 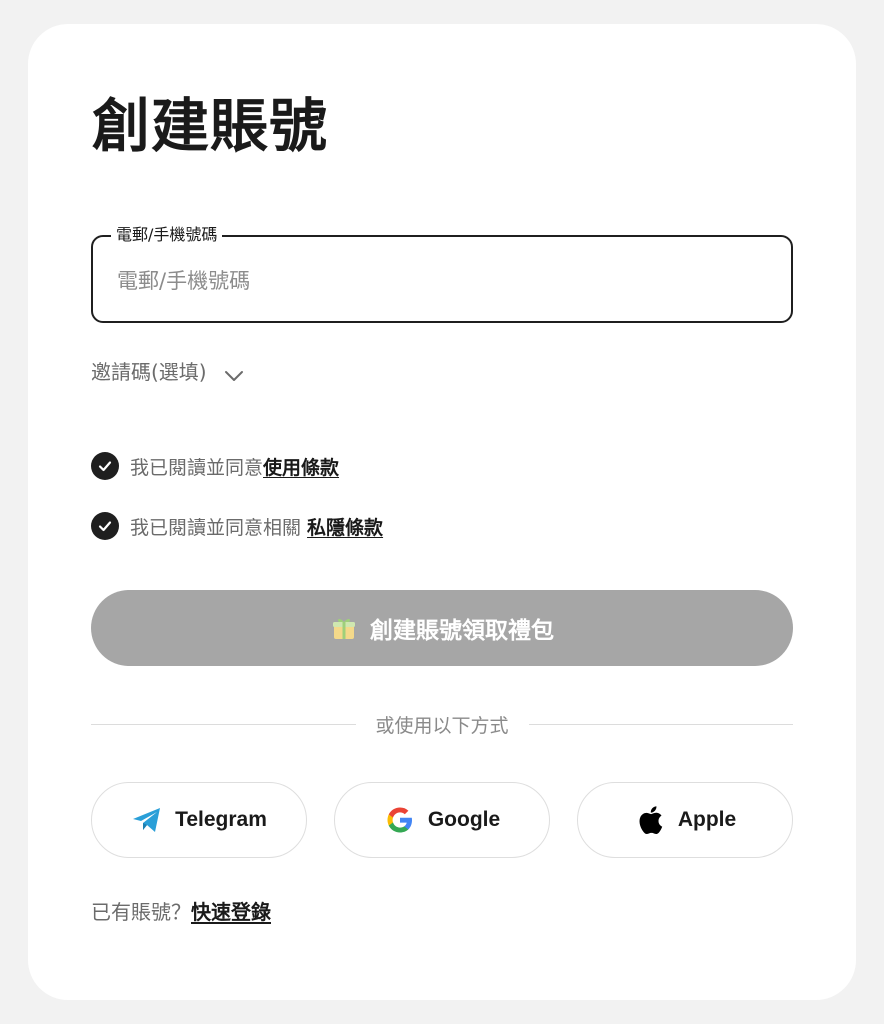 I want to click on apple-login-button: Apple, so click(x=685, y=820).